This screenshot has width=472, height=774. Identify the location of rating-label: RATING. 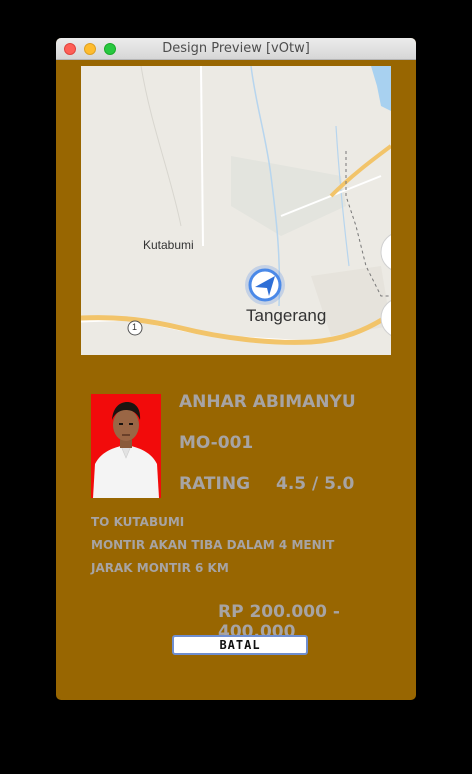
(215, 484).